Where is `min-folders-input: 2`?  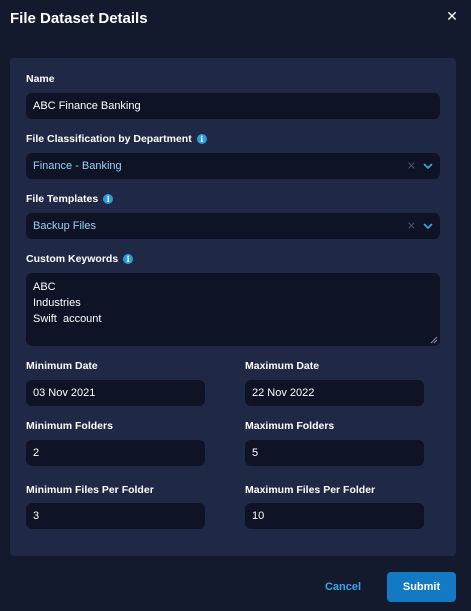
min-folders-input: 2 is located at coordinates (115, 453).